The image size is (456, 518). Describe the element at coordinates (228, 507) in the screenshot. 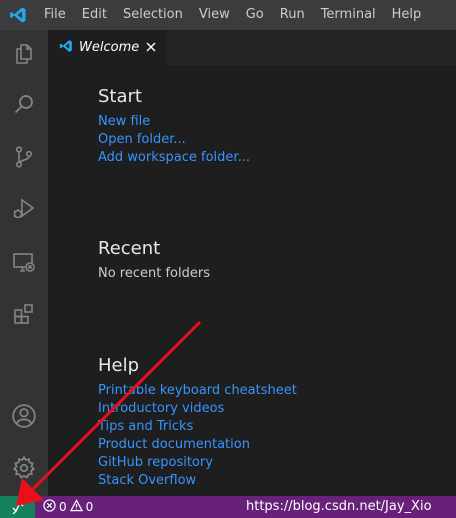

I see `status-bar: 0 0 https://blog.csdn.net/Jay_Xio` at that location.